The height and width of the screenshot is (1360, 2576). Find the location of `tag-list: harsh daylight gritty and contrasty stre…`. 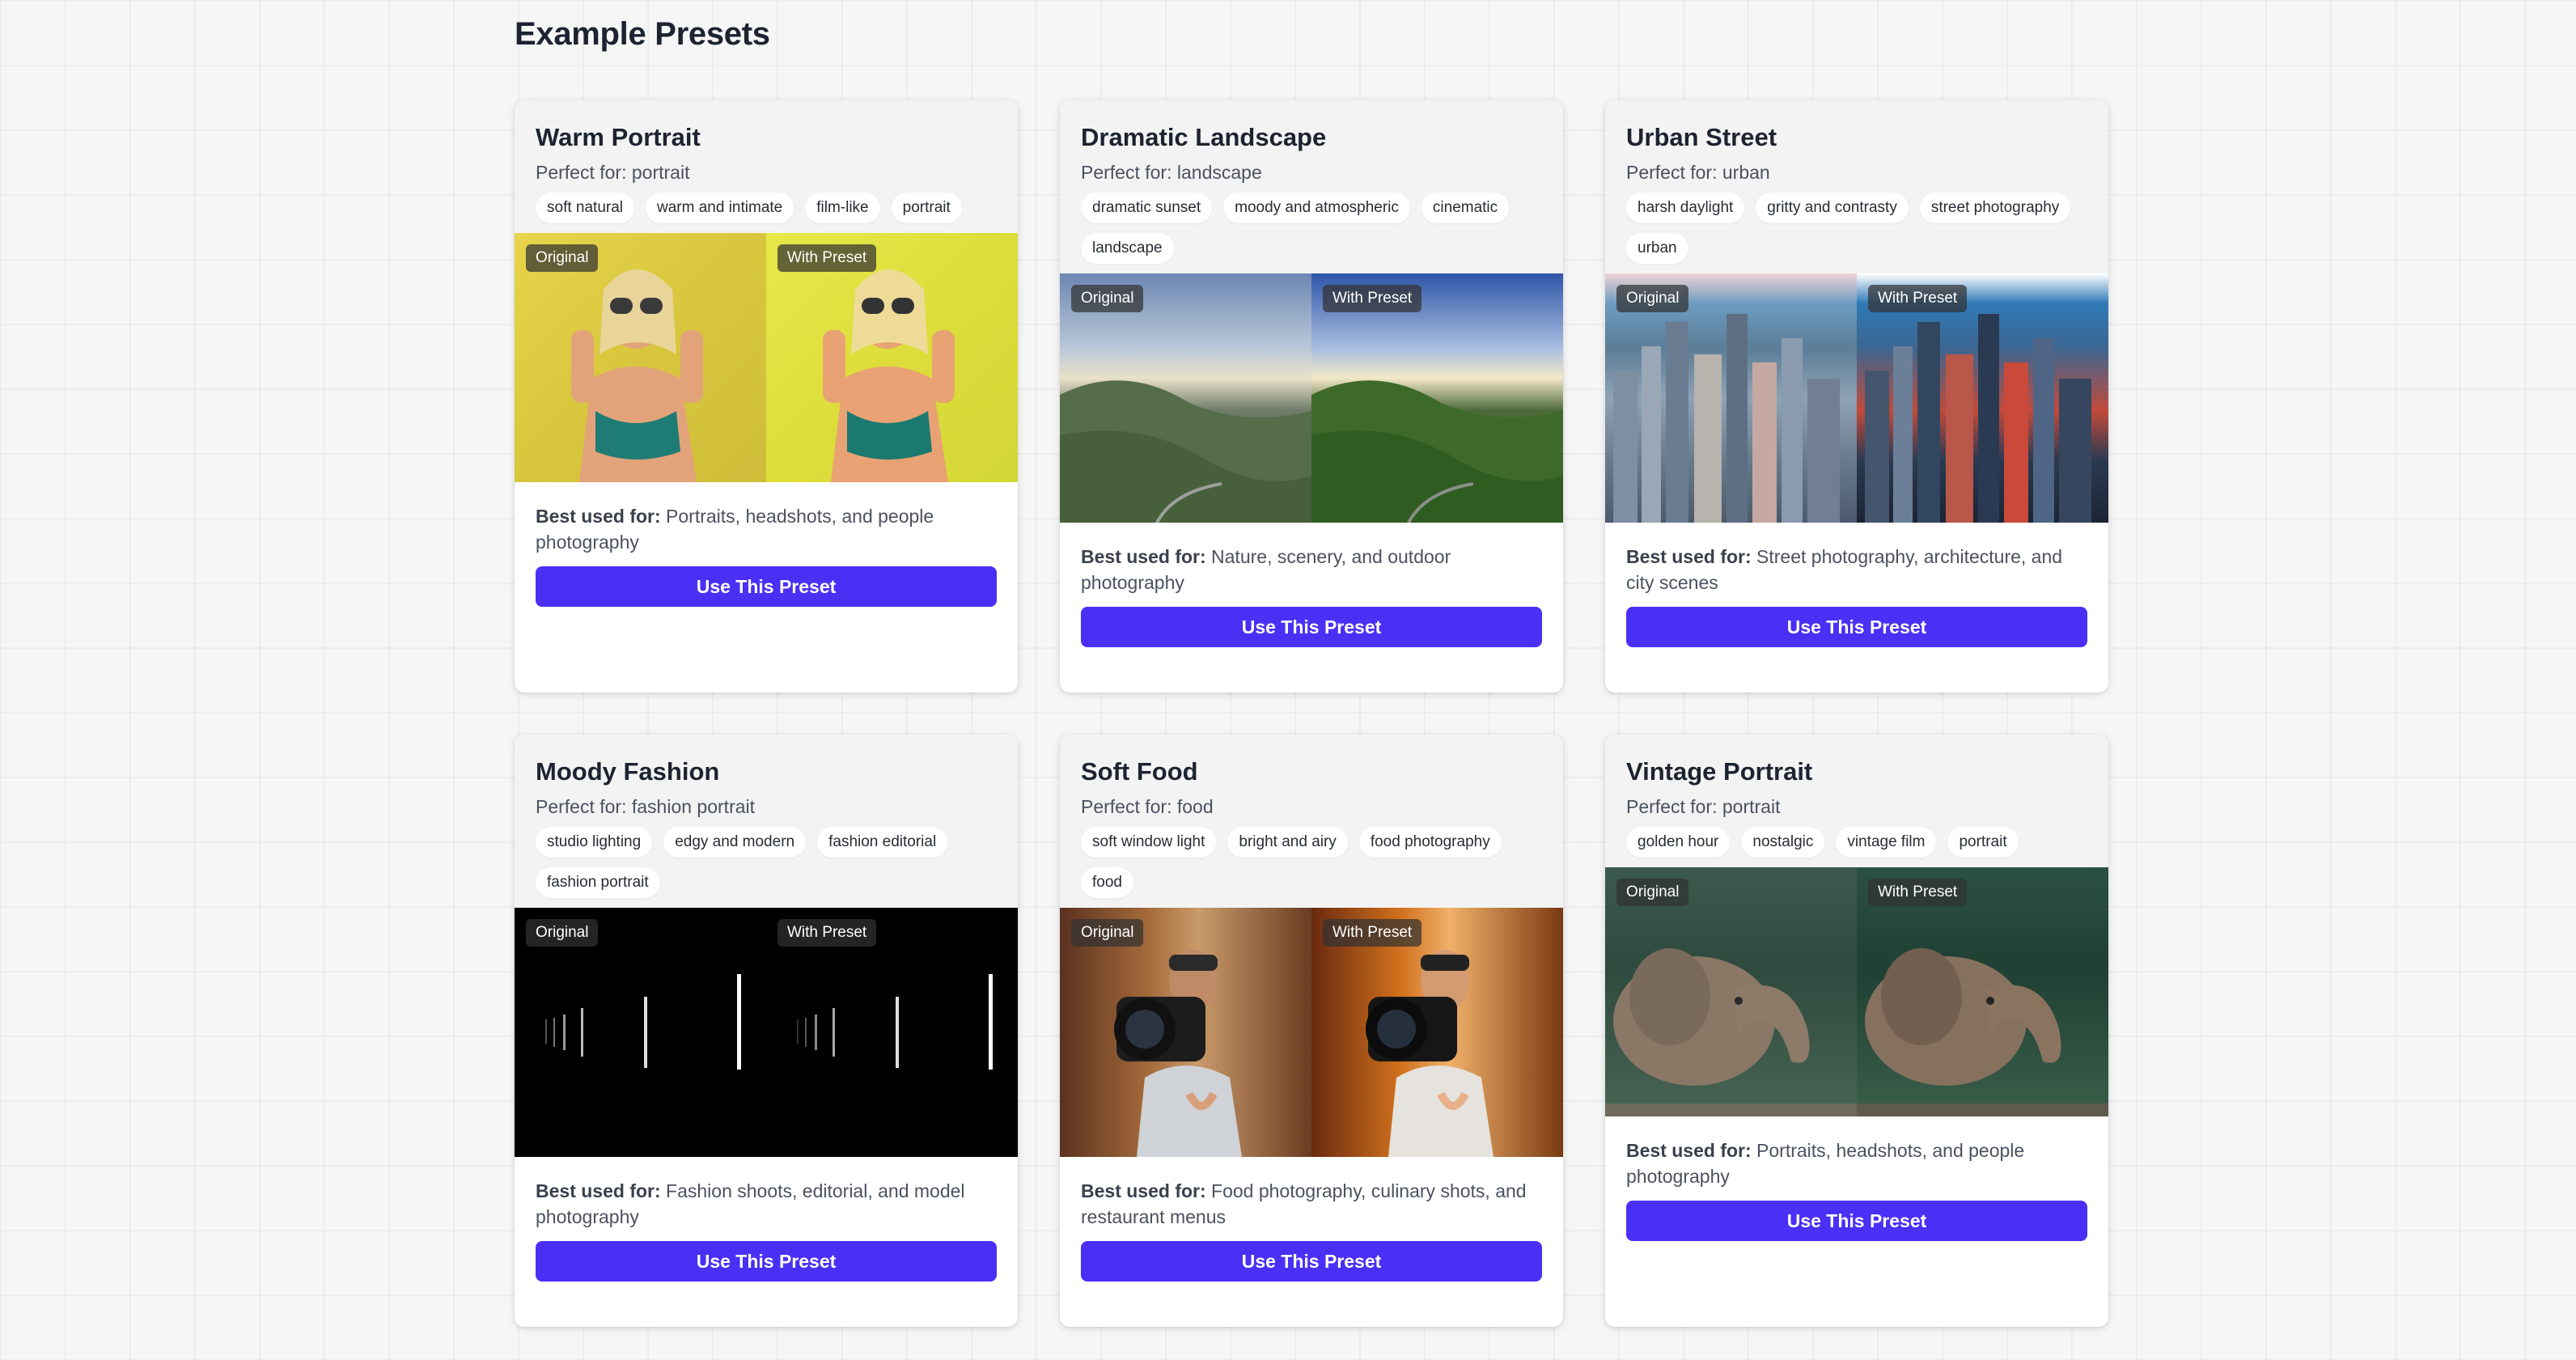

tag-list: harsh daylight gritty and contrasty stre… is located at coordinates (1856, 229).